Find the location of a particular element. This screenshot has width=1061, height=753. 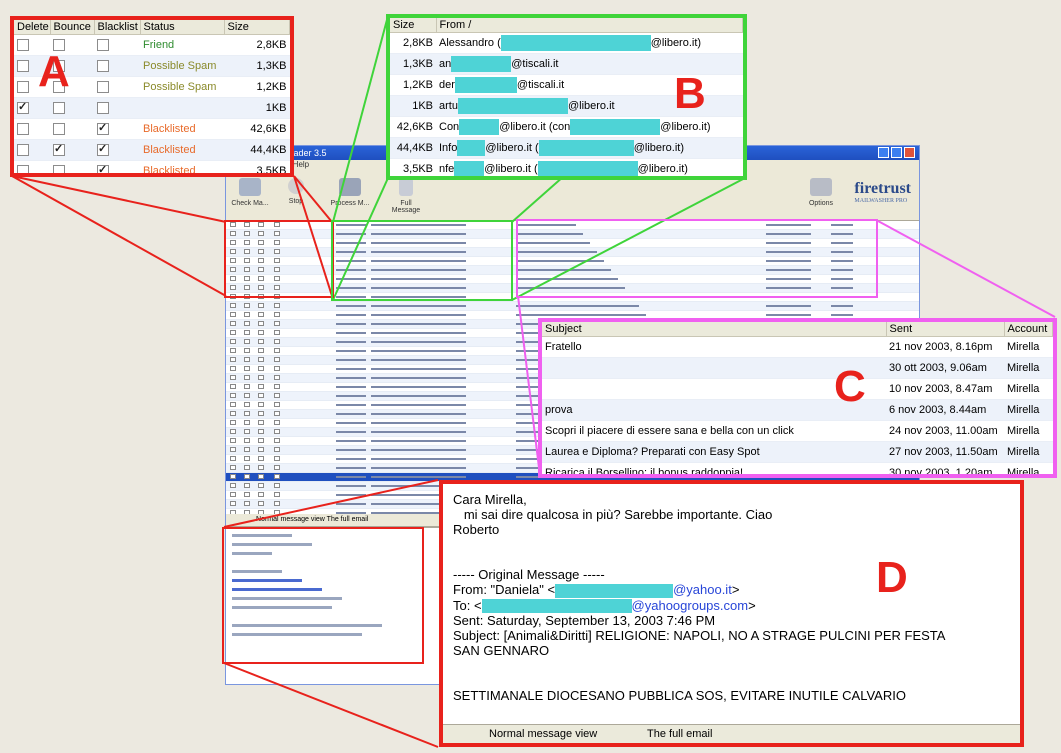

table-row: 2,8KB Alessandro (@libero.it) is located at coordinates (566, 43).